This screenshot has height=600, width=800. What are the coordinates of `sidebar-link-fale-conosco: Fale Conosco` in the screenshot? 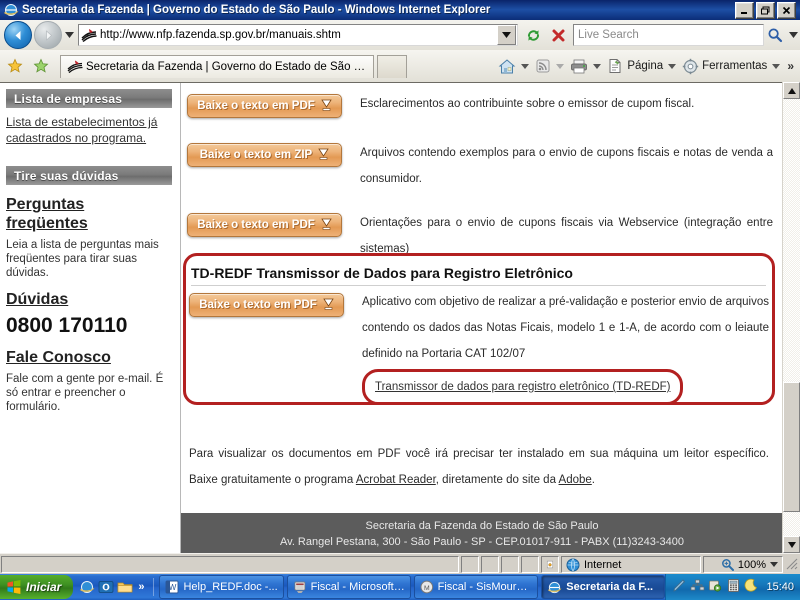 It's located at (88, 357).